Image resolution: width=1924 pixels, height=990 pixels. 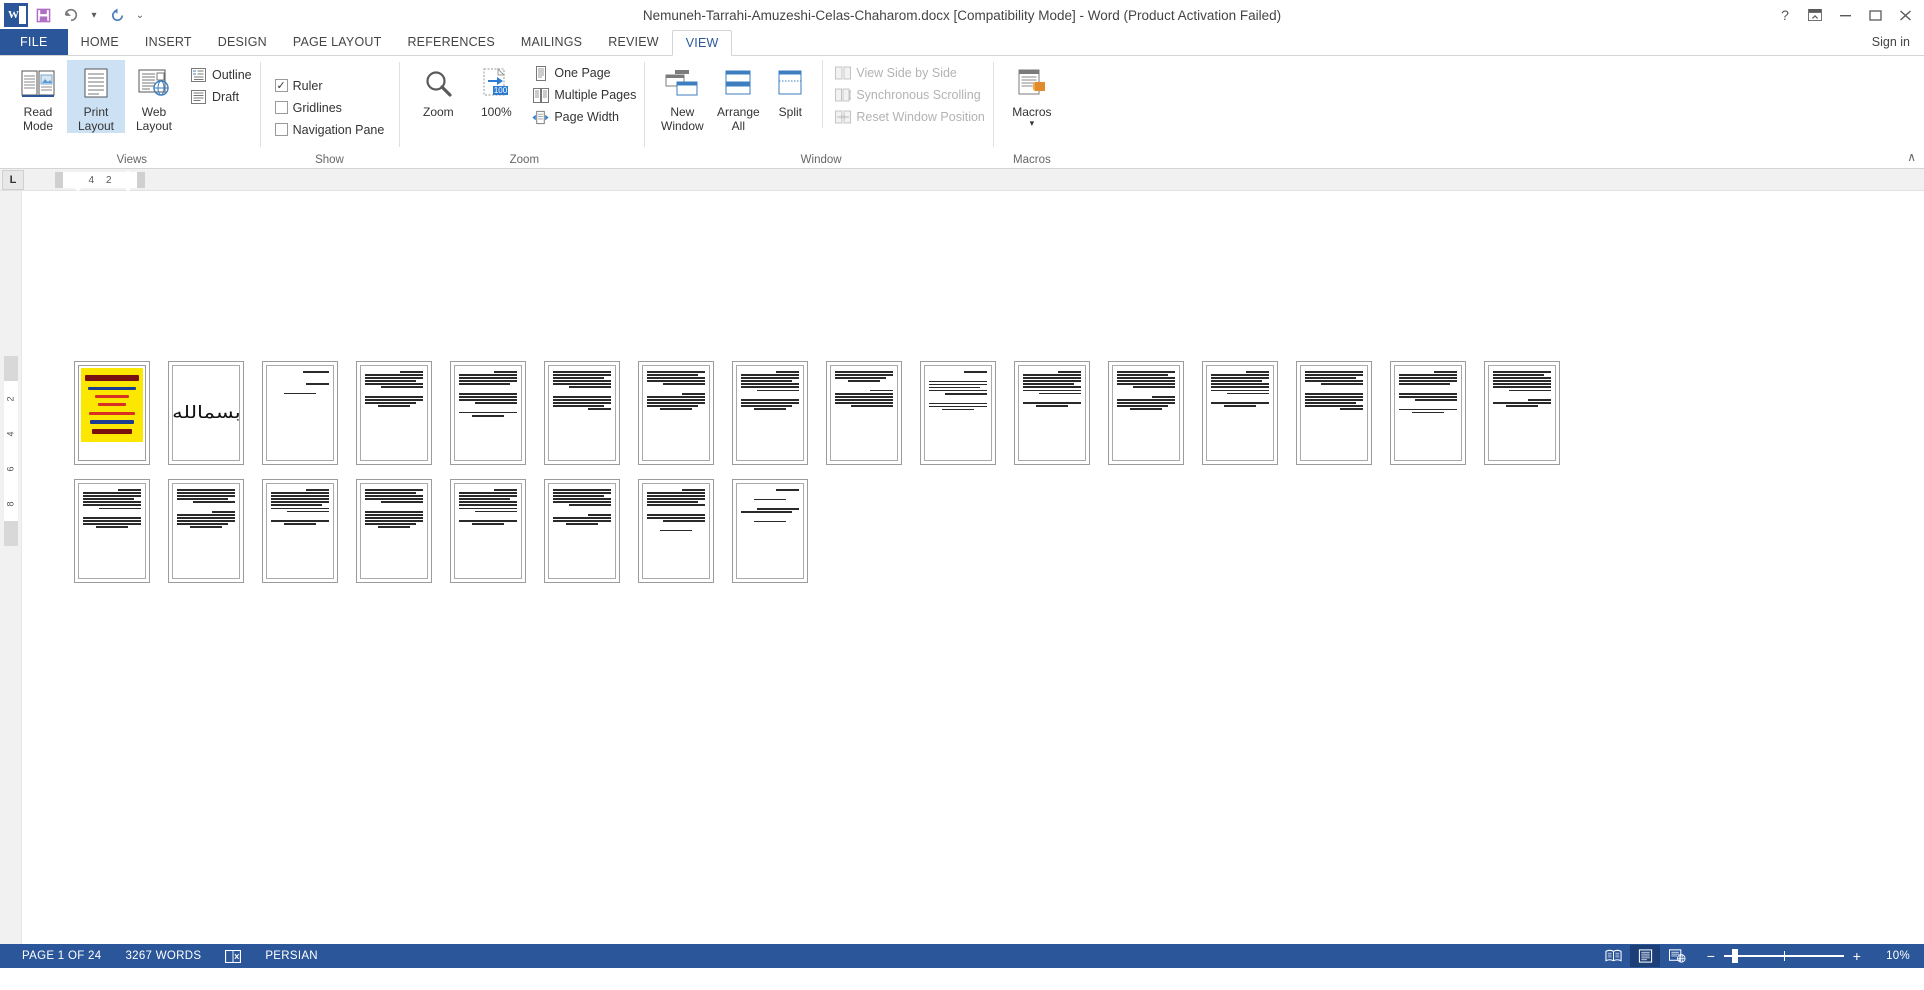 What do you see at coordinates (109, 180) in the screenshot?
I see `ruler-mark-2: 2` at bounding box center [109, 180].